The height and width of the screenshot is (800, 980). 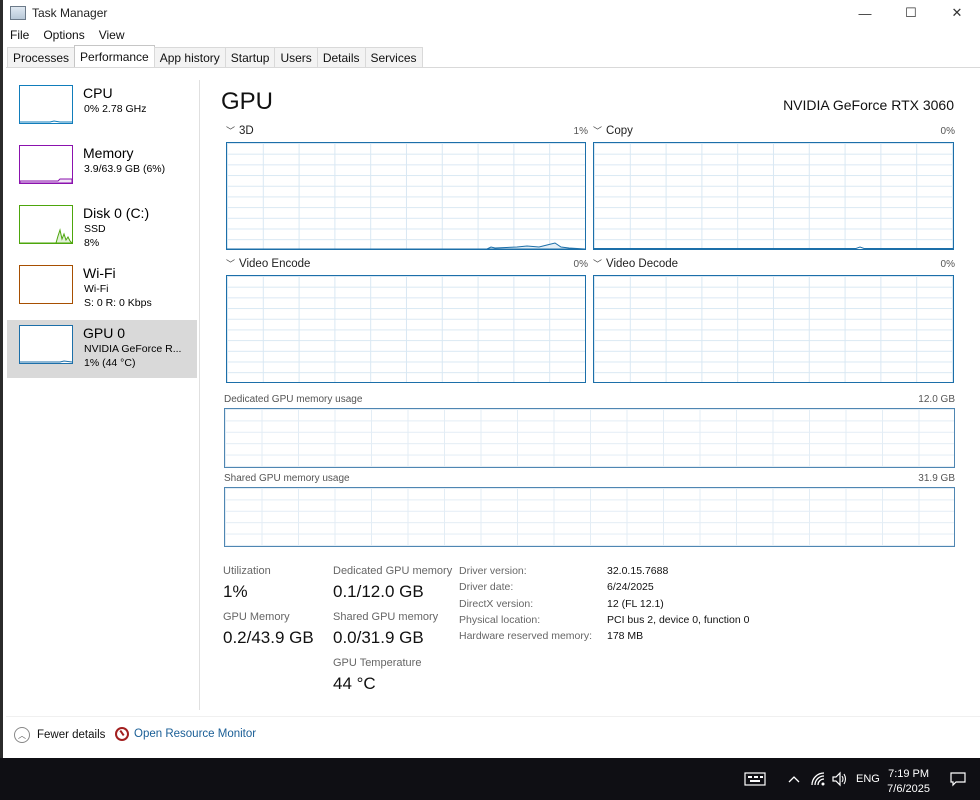 I want to click on engine-selector-3d: ﹀ 3D, so click(x=240, y=130).